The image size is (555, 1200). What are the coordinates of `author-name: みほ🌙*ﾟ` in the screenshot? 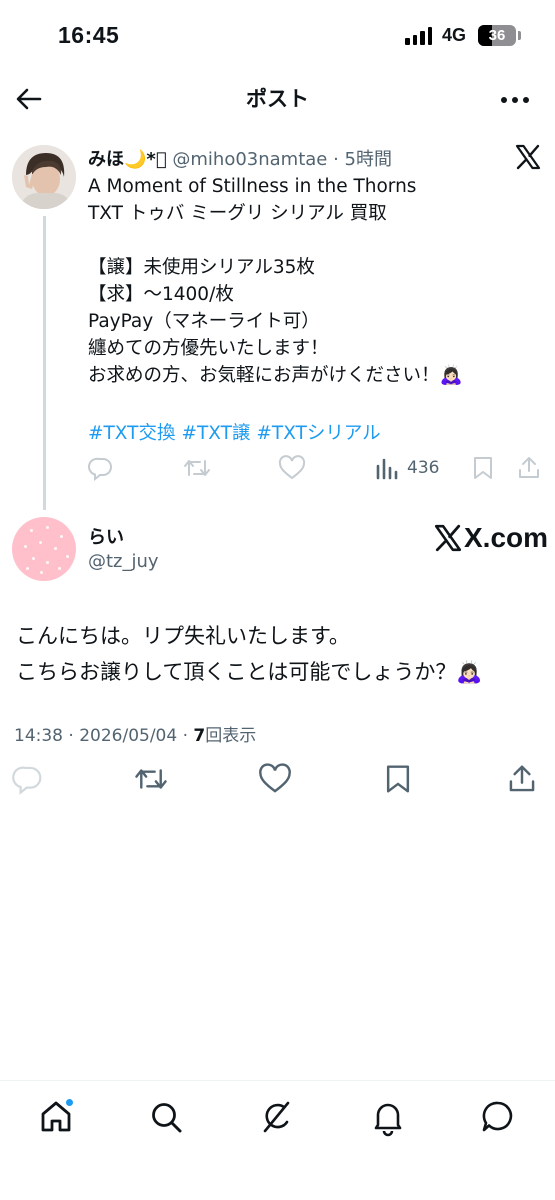 It's located at (127, 159).